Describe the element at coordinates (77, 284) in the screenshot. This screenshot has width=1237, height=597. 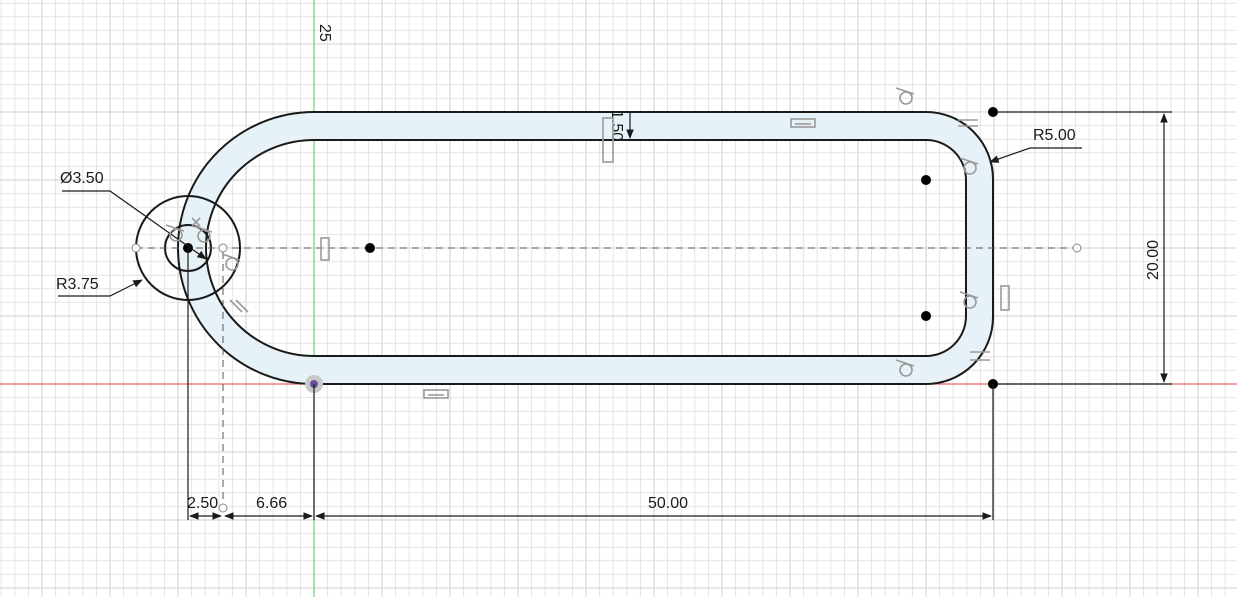
I see `dim-text-r3-75: R3.75` at that location.